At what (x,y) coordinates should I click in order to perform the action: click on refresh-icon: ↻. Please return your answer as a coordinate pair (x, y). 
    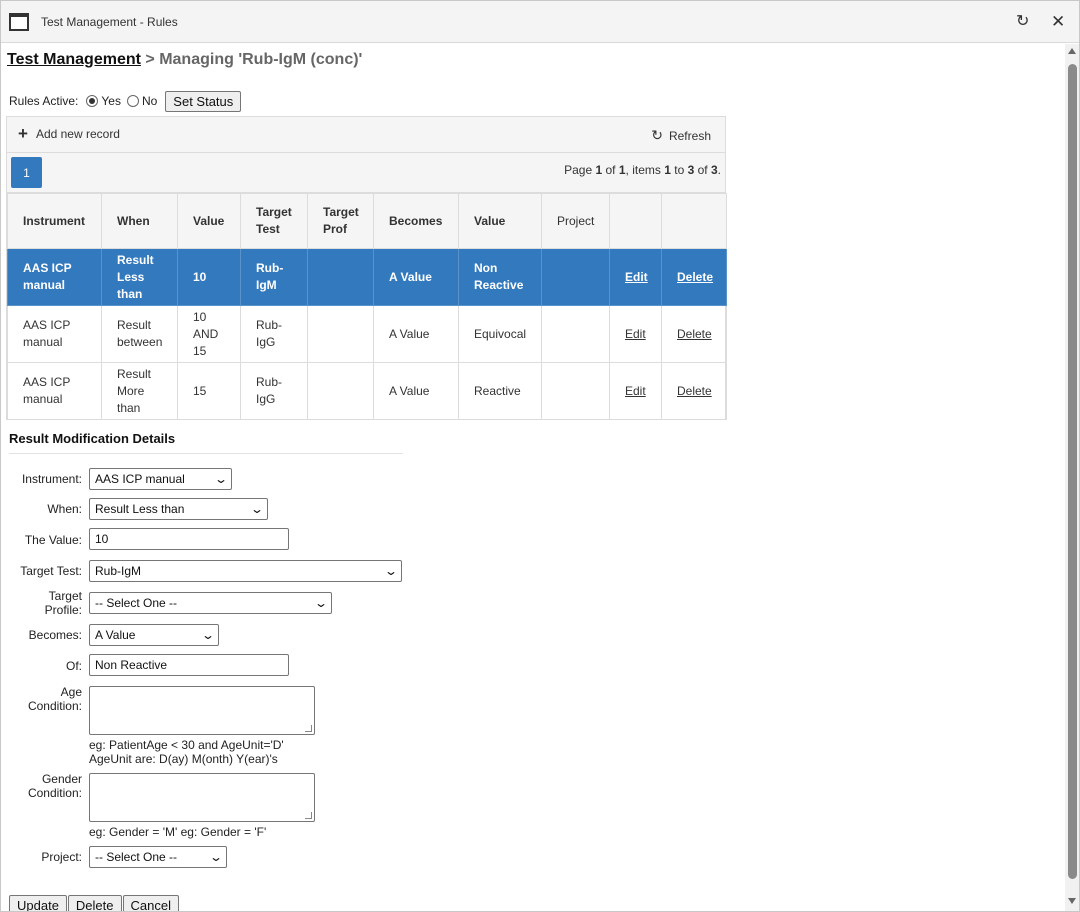
    Looking at the image, I should click on (1022, 22).